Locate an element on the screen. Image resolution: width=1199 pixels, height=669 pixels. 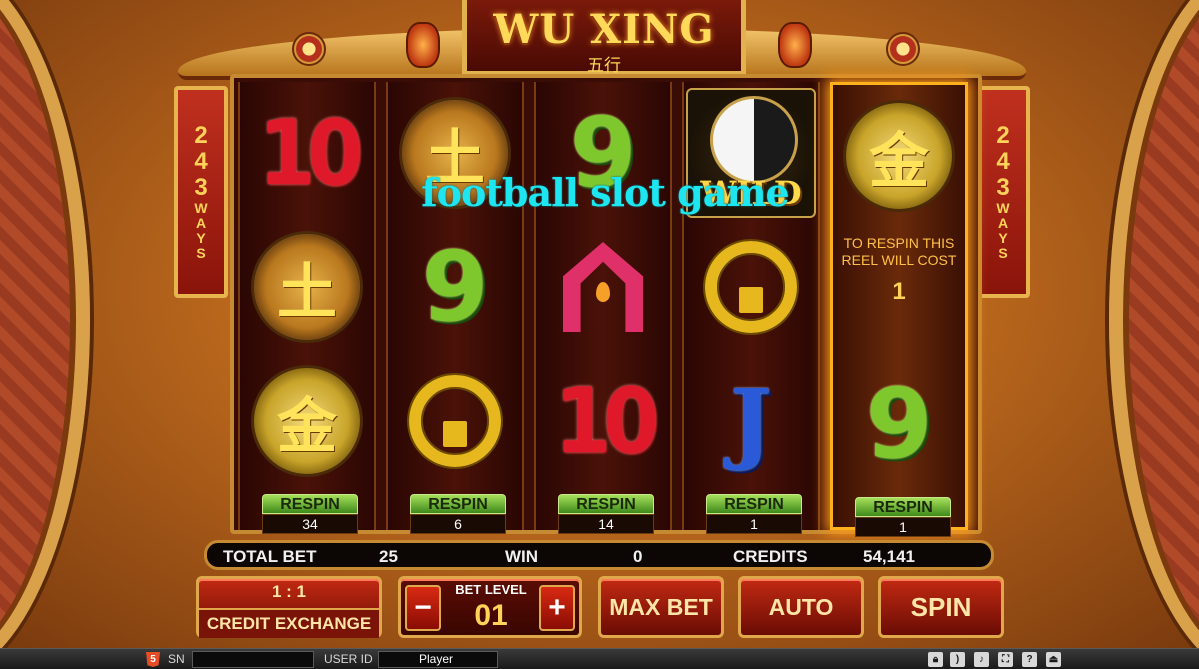
respin-cost: 14 is located at coordinates (606, 524).